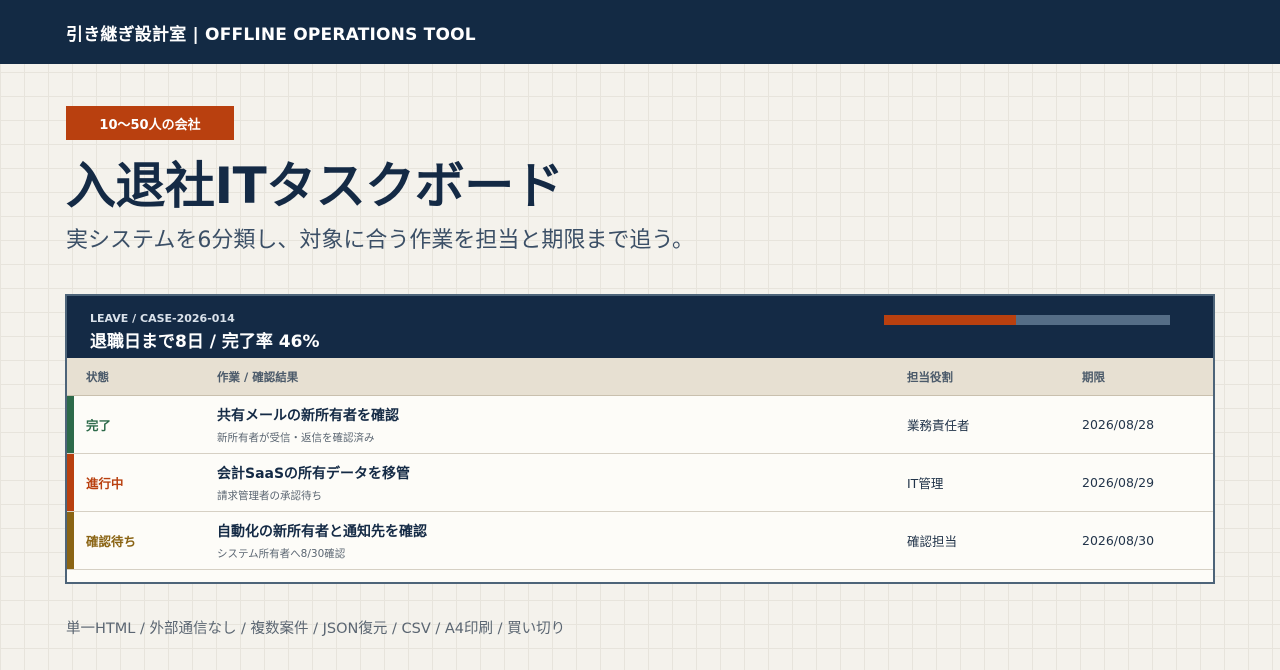  Describe the element at coordinates (938, 425) in the screenshot. I see `role-cell: 業務責任者` at that location.